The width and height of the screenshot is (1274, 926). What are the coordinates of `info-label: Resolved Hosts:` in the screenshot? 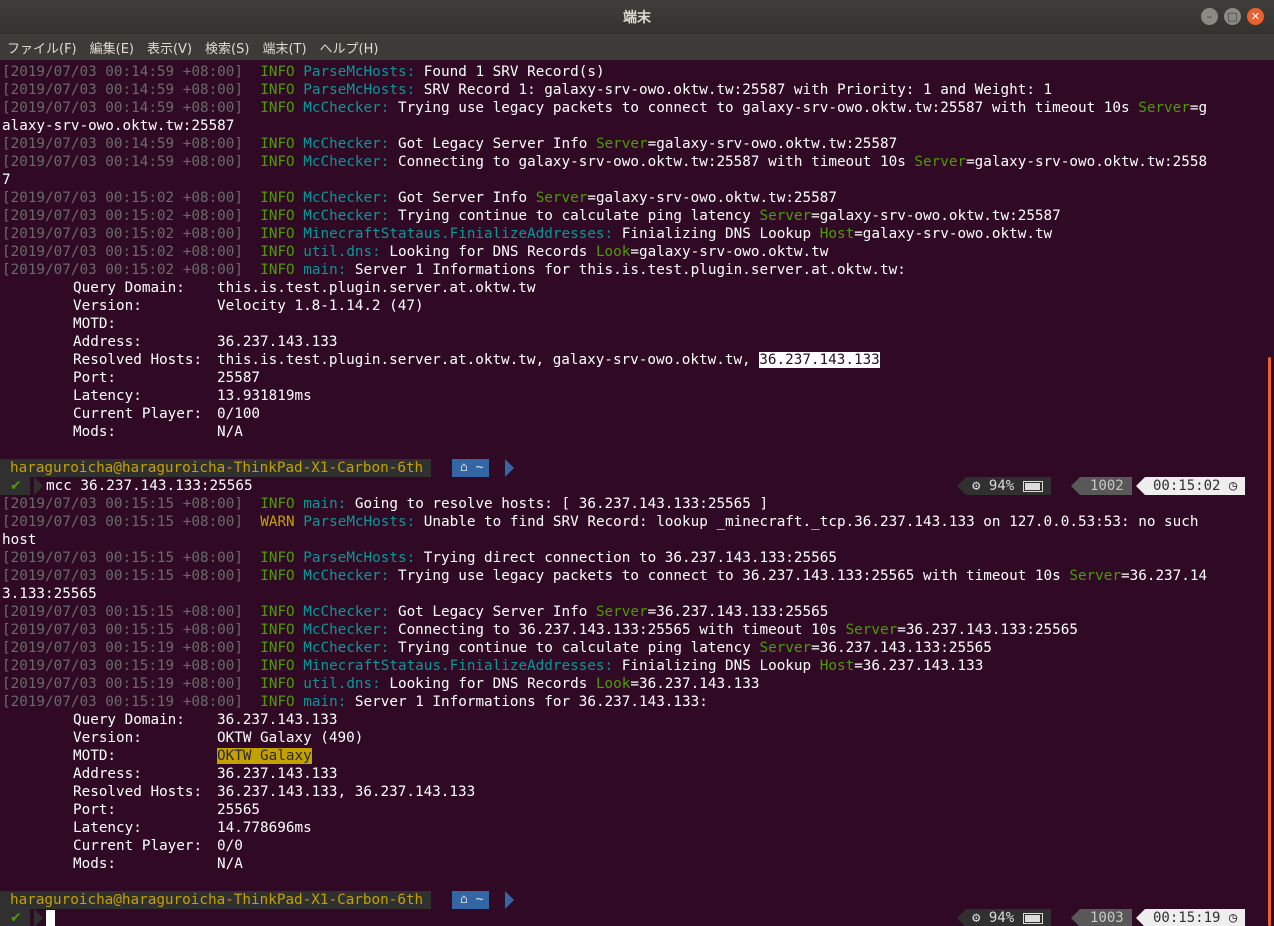 It's located at (138, 792).